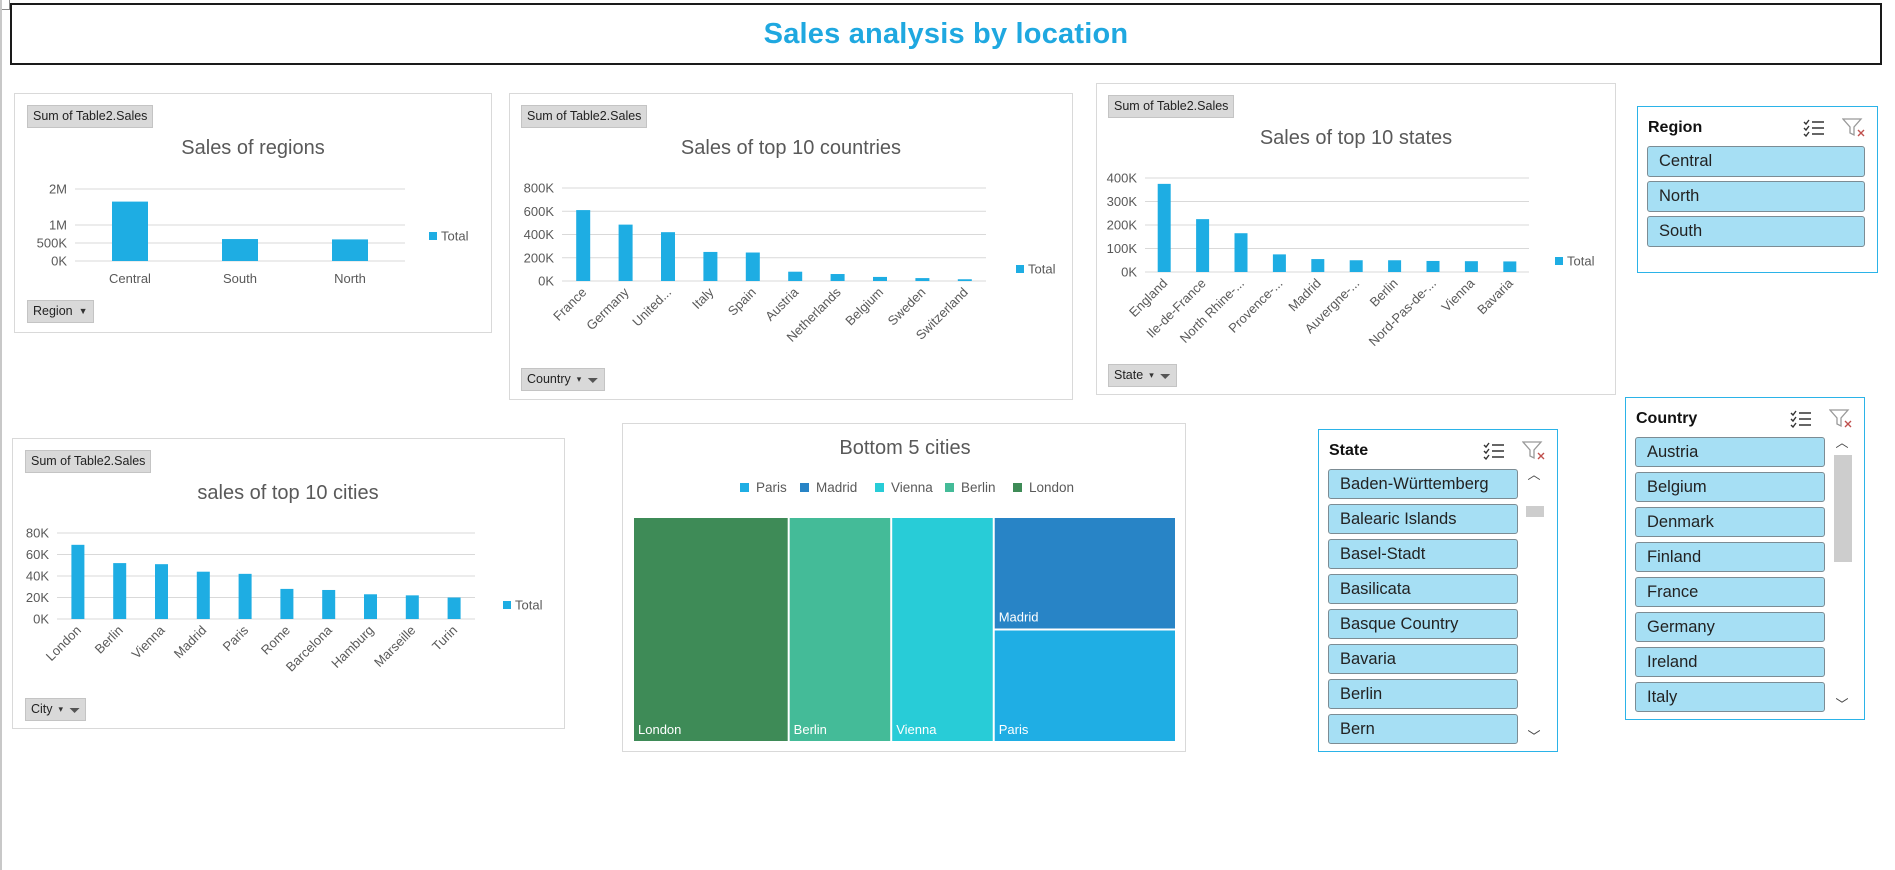 This screenshot has width=1895, height=870. I want to click on filter-button-region: Region ▼, so click(60, 311).